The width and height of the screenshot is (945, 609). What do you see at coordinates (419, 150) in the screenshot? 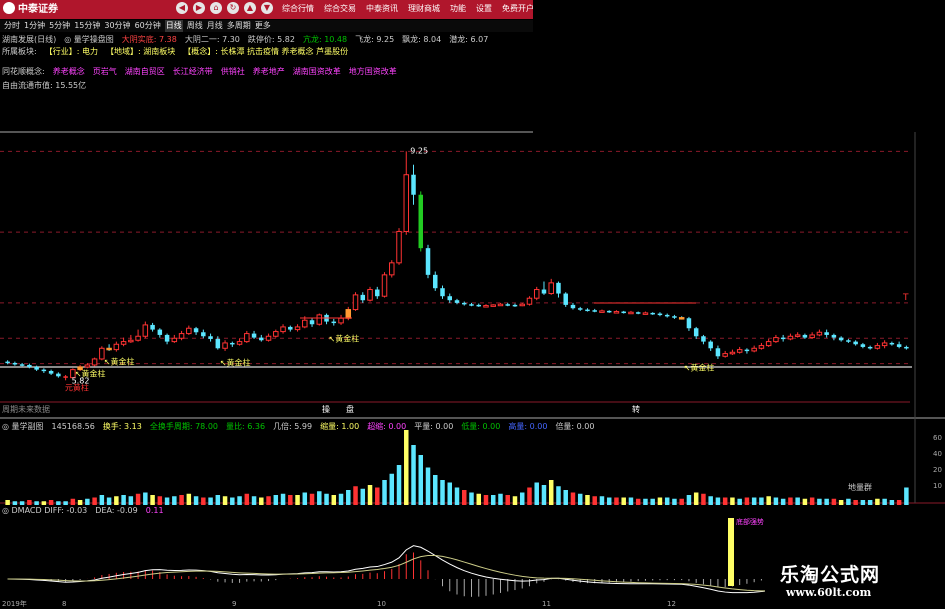
I see `high-price-label: 9.25` at bounding box center [419, 150].